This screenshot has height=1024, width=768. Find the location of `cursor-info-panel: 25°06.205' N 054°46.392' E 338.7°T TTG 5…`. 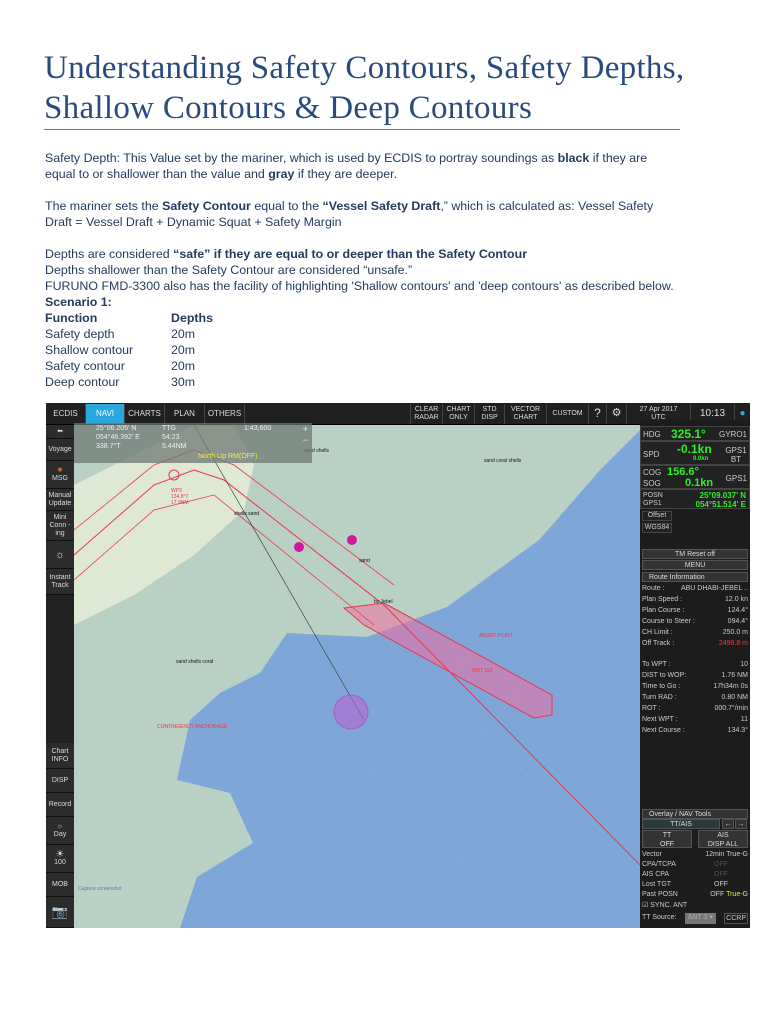

cursor-info-panel: 25°06.205' N 054°46.392' E 338.7°T TTG 5… is located at coordinates (193, 443).